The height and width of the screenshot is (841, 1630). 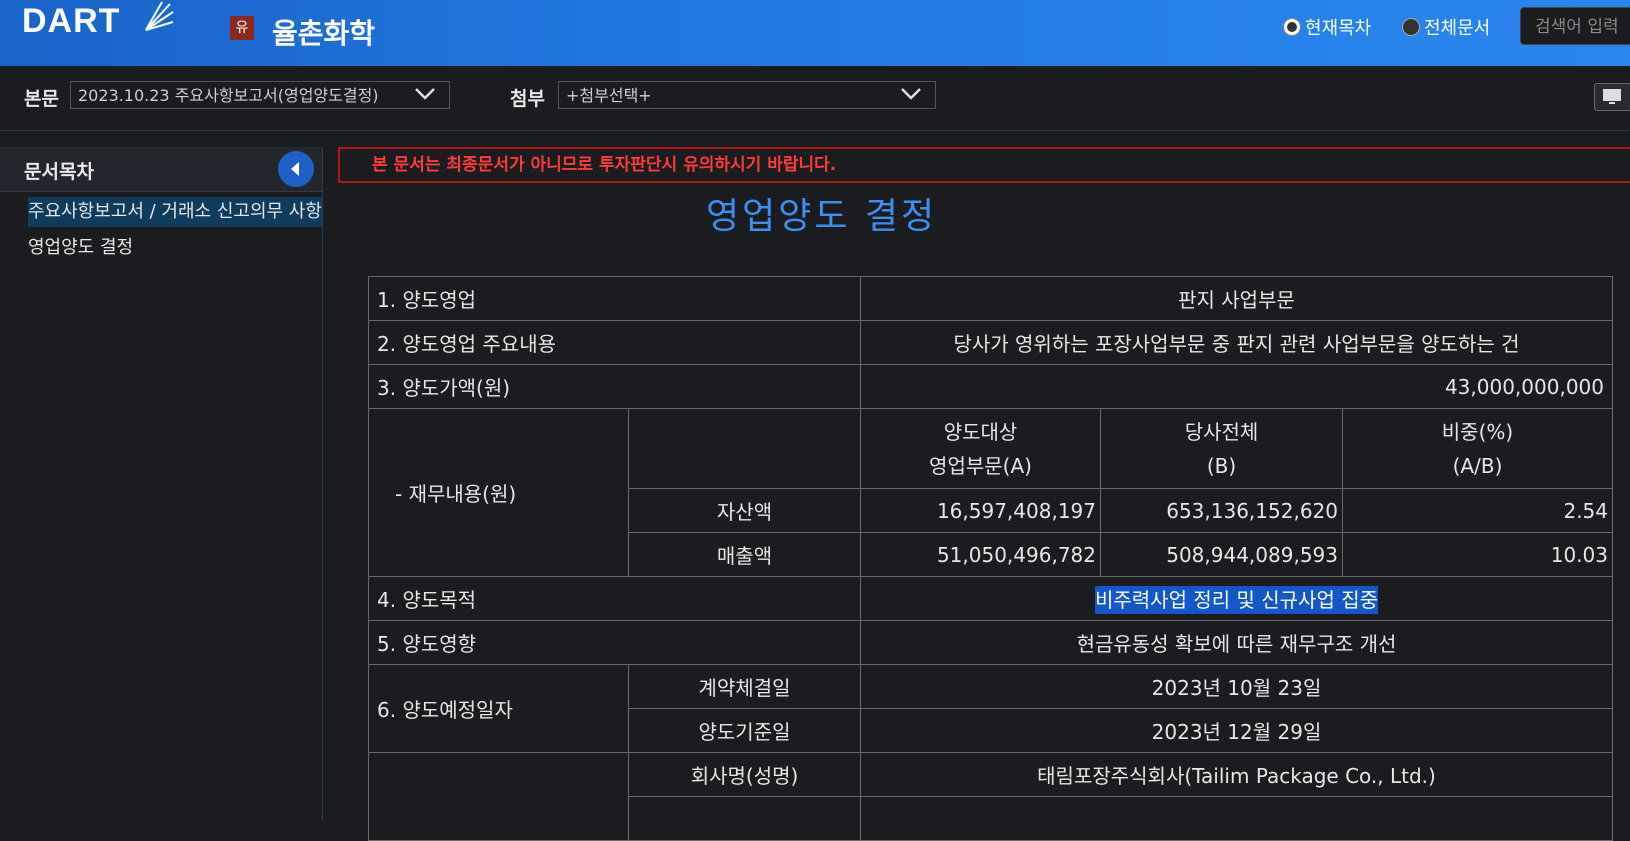 I want to click on row-label: 5. 양도영향, so click(x=614, y=642).